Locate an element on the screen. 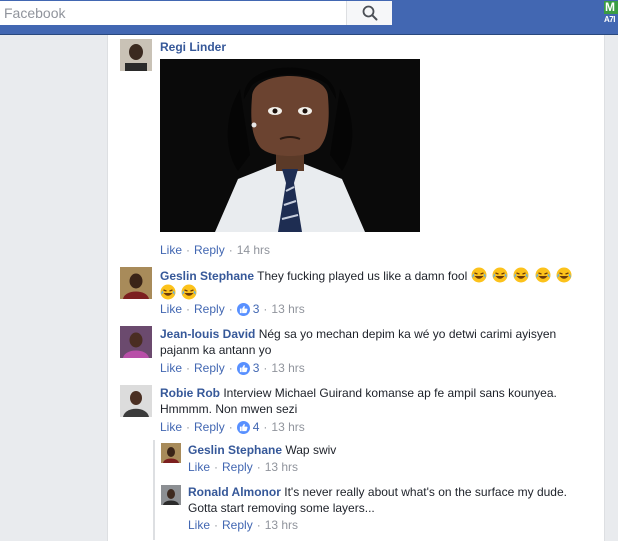 The image size is (618, 541). reply-text: Wap swiv is located at coordinates (311, 450).